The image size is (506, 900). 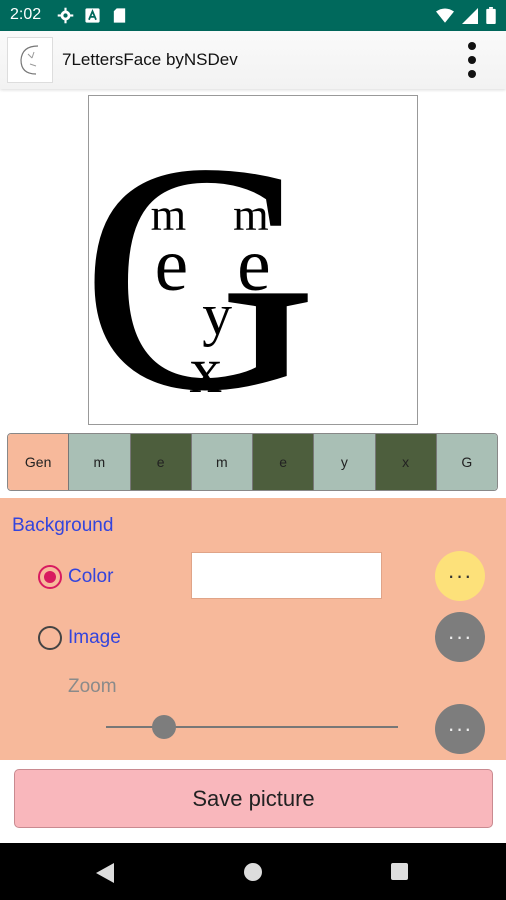 I want to click on image-option: Image, so click(x=79, y=638).